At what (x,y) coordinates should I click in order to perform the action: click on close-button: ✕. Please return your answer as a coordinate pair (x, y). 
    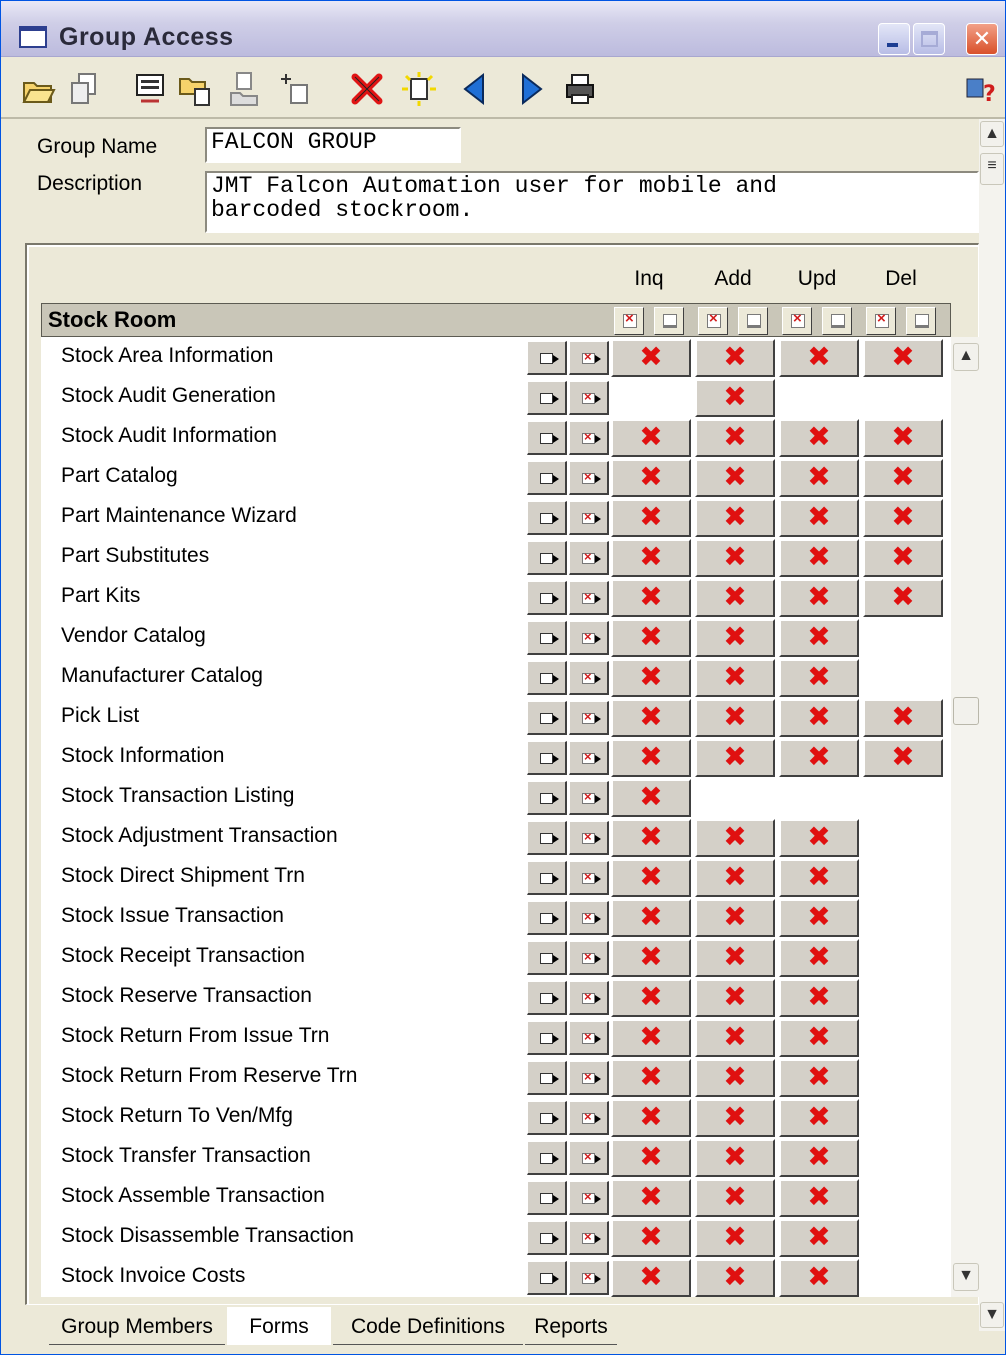
    Looking at the image, I should click on (982, 39).